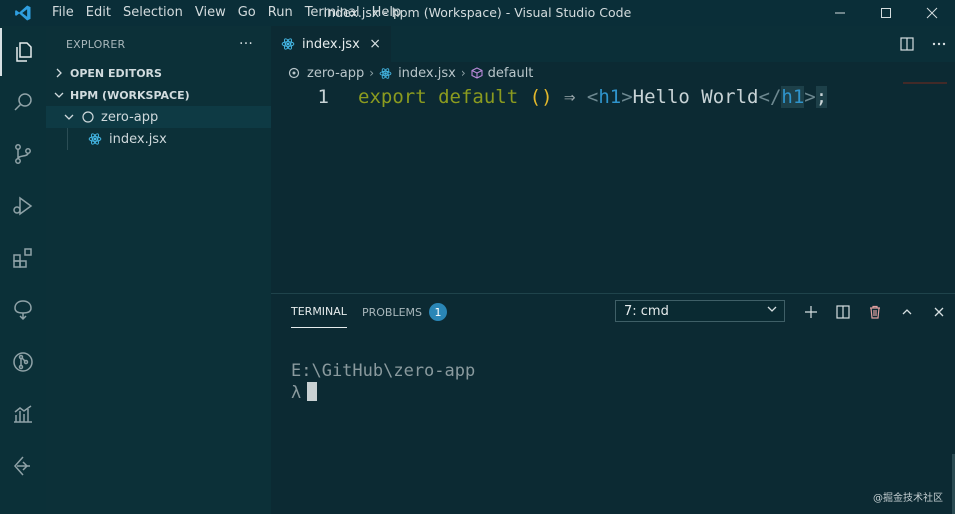  I want to click on arrow-operator: ⇒, so click(569, 97).